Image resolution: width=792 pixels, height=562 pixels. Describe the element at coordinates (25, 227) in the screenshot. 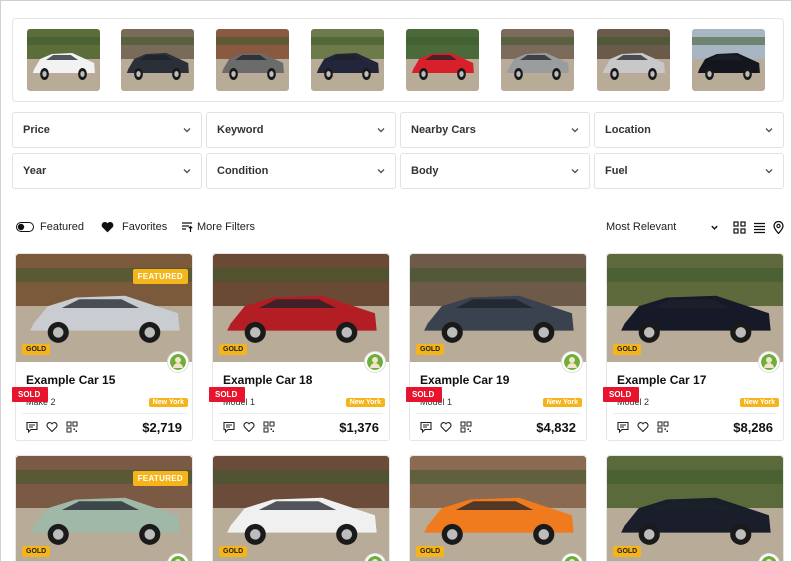

I see `toggle-icon` at that location.